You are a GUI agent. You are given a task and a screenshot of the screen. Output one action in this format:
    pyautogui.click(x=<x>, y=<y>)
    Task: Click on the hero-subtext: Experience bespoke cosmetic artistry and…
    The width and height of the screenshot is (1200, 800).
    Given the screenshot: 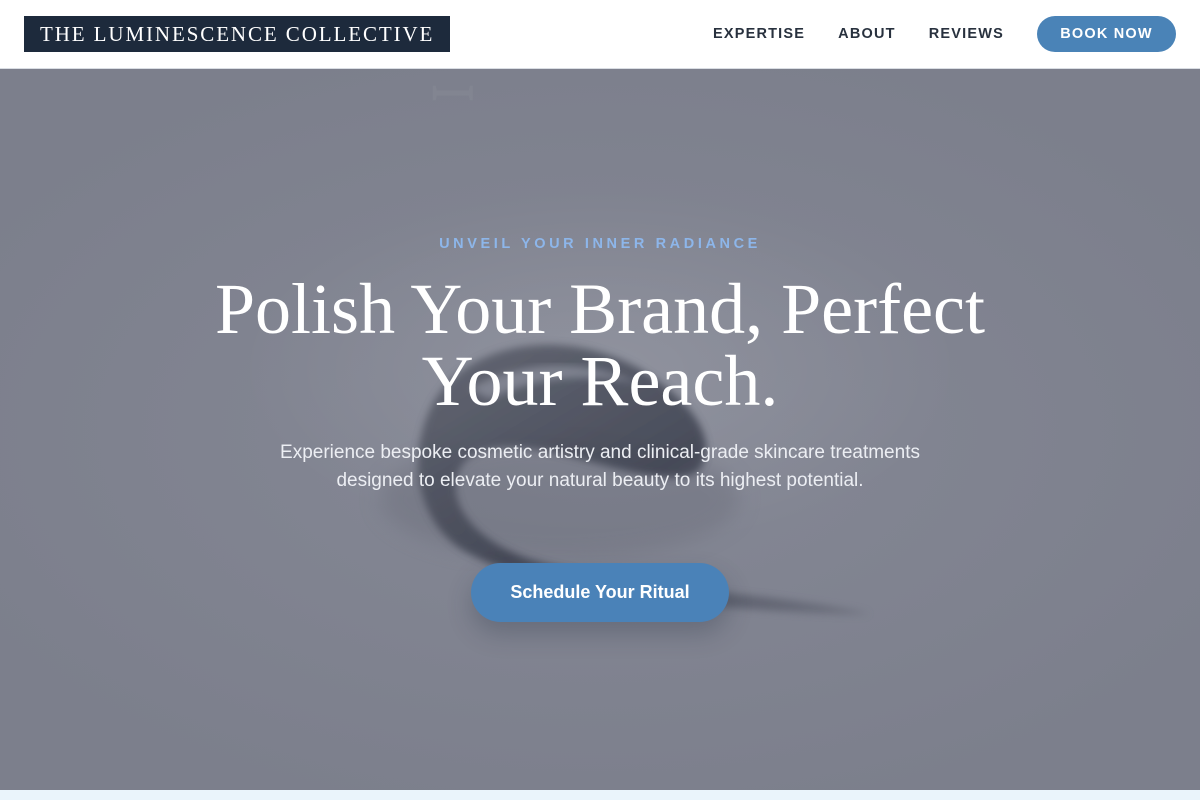 What is the action you would take?
    pyautogui.click(x=600, y=466)
    